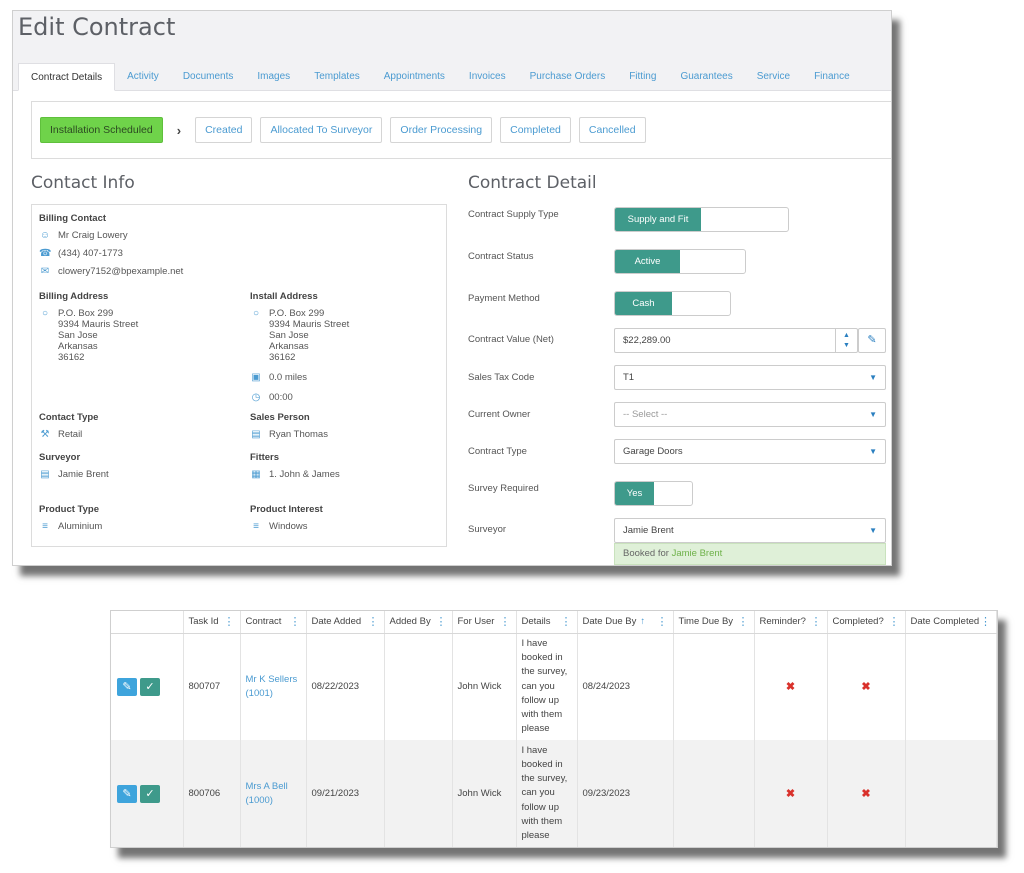 This screenshot has height=873, width=1024. I want to click on surveyor-detail-label: Surveyor, so click(487, 529).